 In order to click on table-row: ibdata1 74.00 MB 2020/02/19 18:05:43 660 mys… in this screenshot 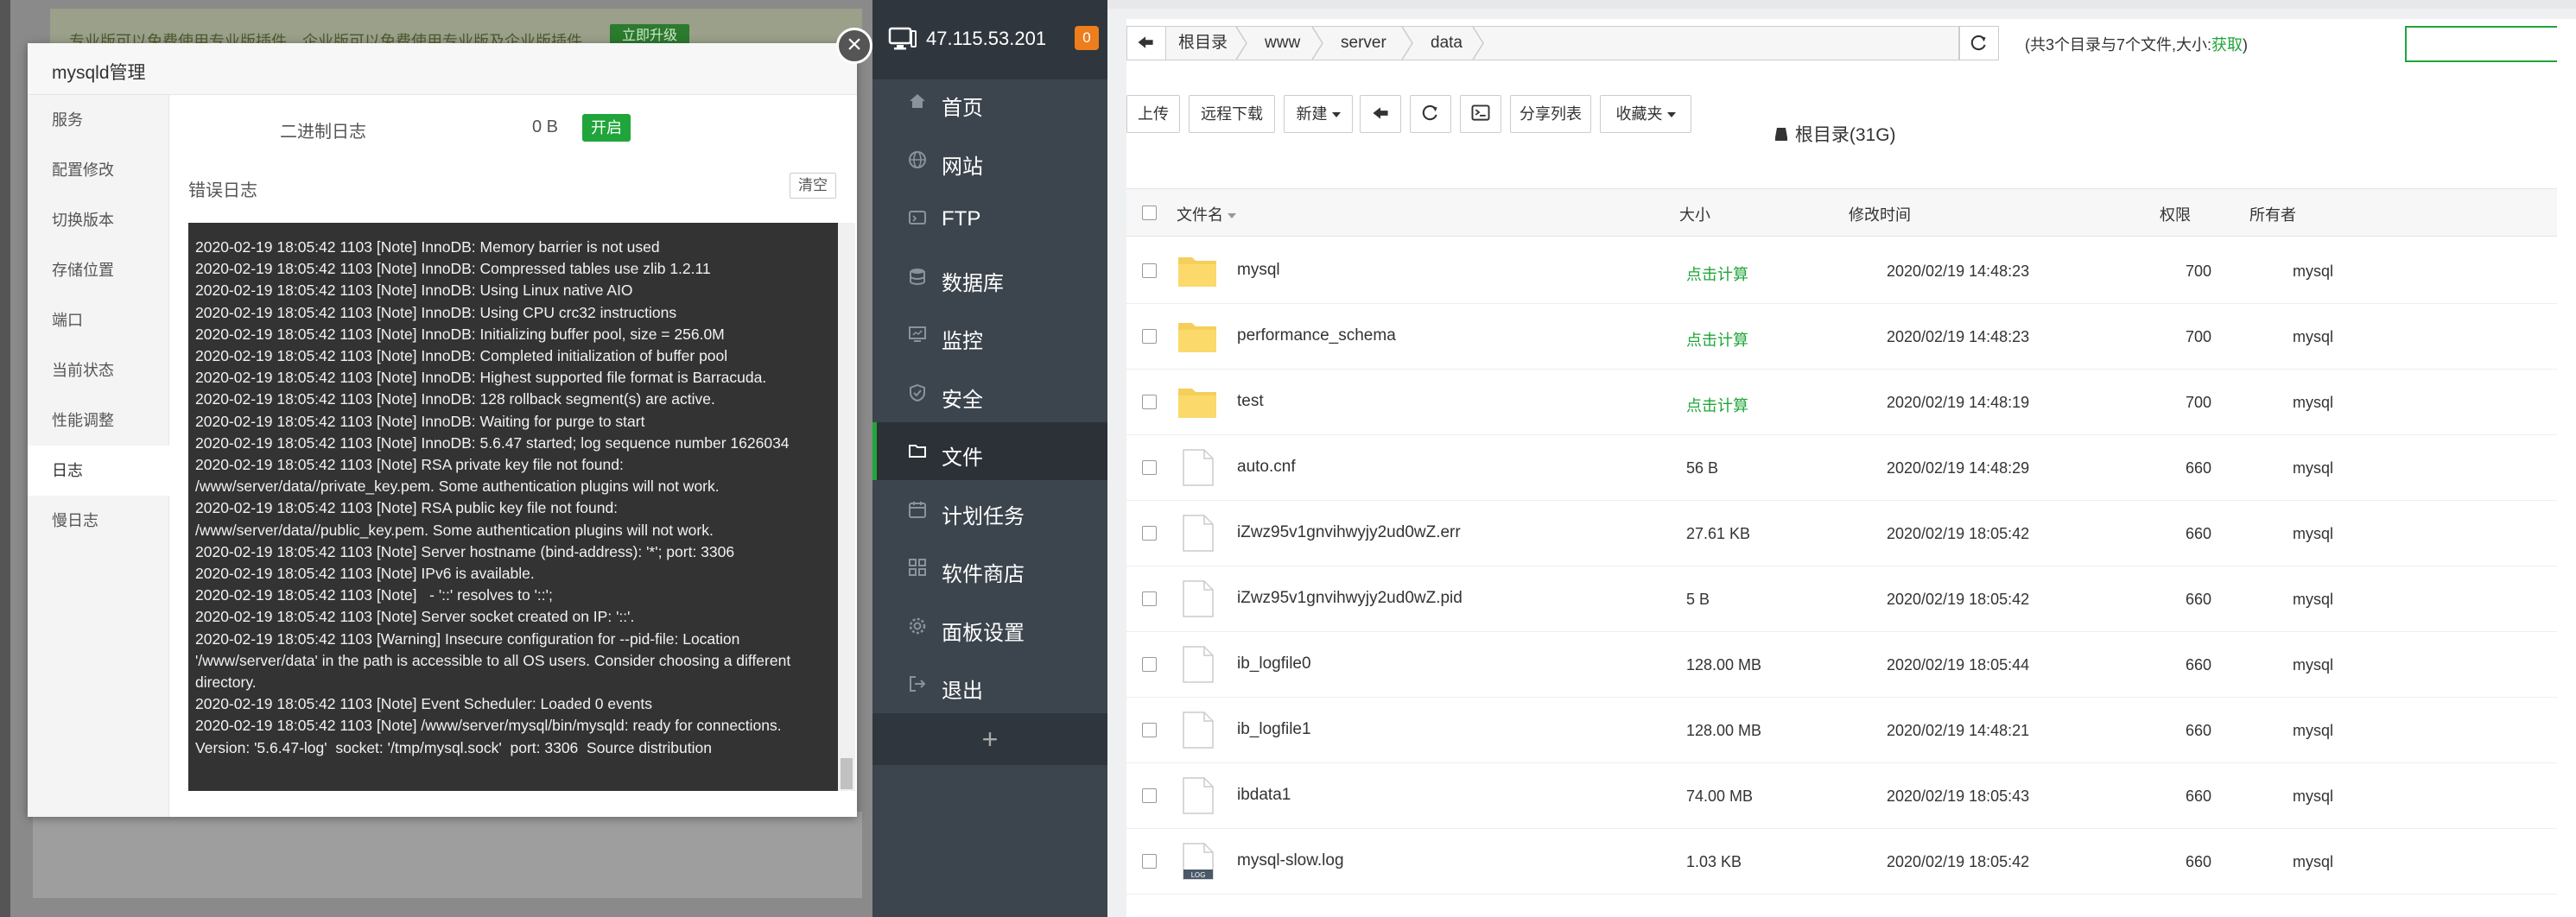, I will do `click(1841, 796)`.